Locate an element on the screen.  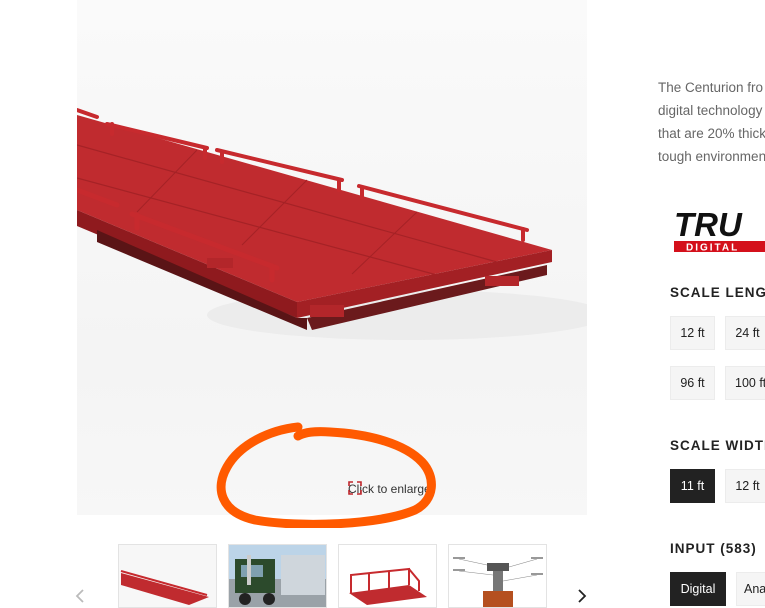
scale-length-option: 96 ft is located at coordinates (692, 383).